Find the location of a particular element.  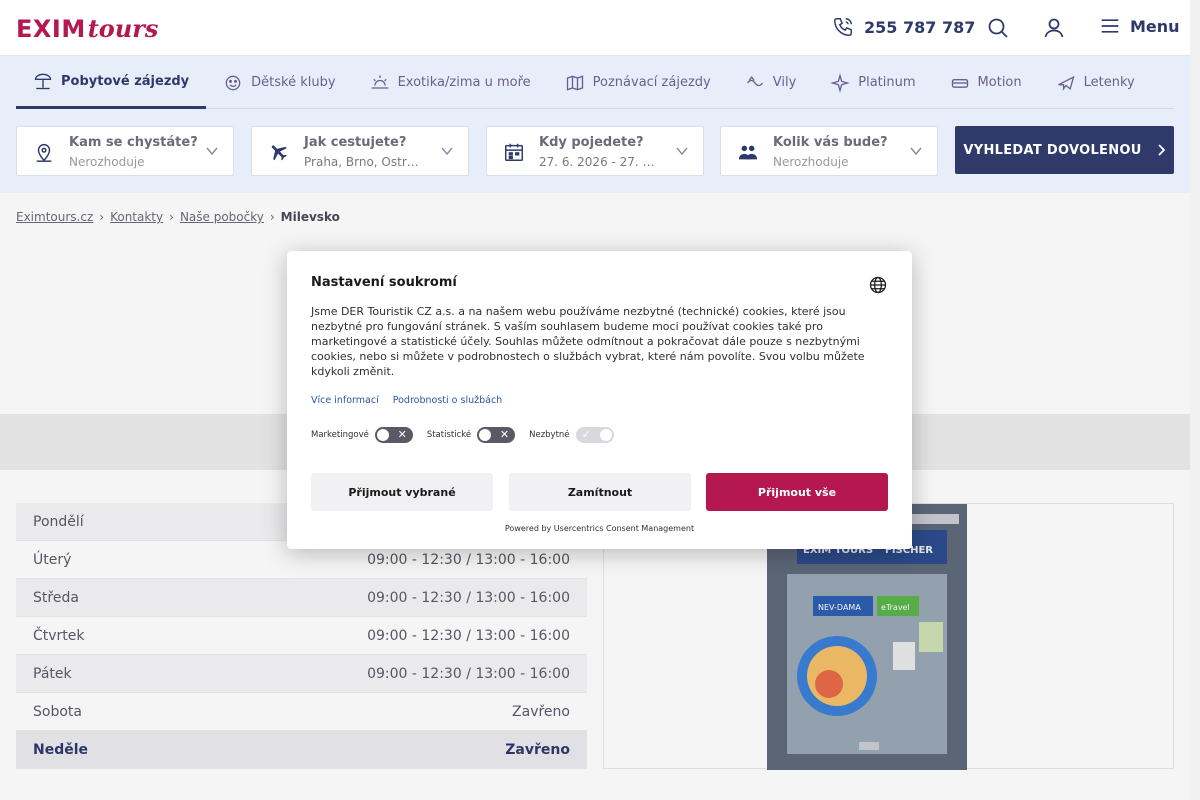

phone-link: 255 787 787 is located at coordinates (903, 27).